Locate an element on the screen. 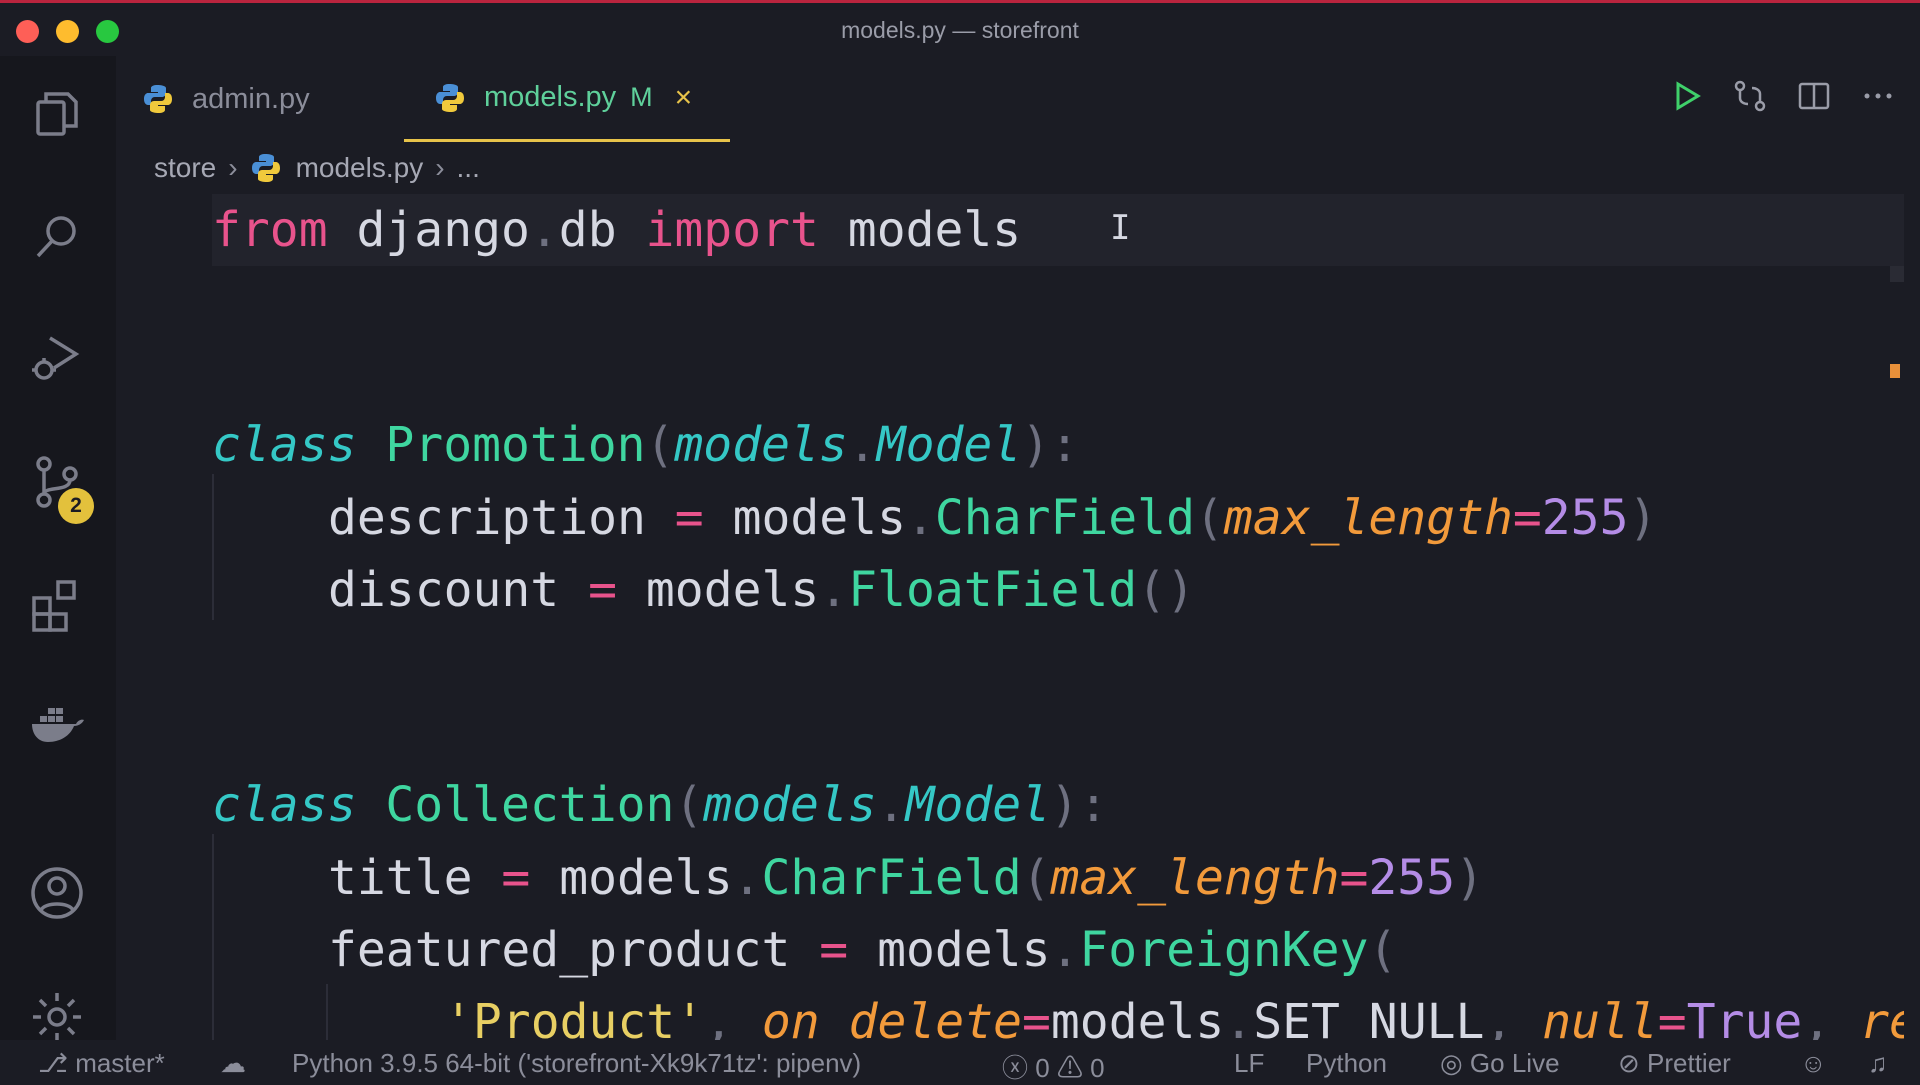  language-mode: Python is located at coordinates (1346, 1063).